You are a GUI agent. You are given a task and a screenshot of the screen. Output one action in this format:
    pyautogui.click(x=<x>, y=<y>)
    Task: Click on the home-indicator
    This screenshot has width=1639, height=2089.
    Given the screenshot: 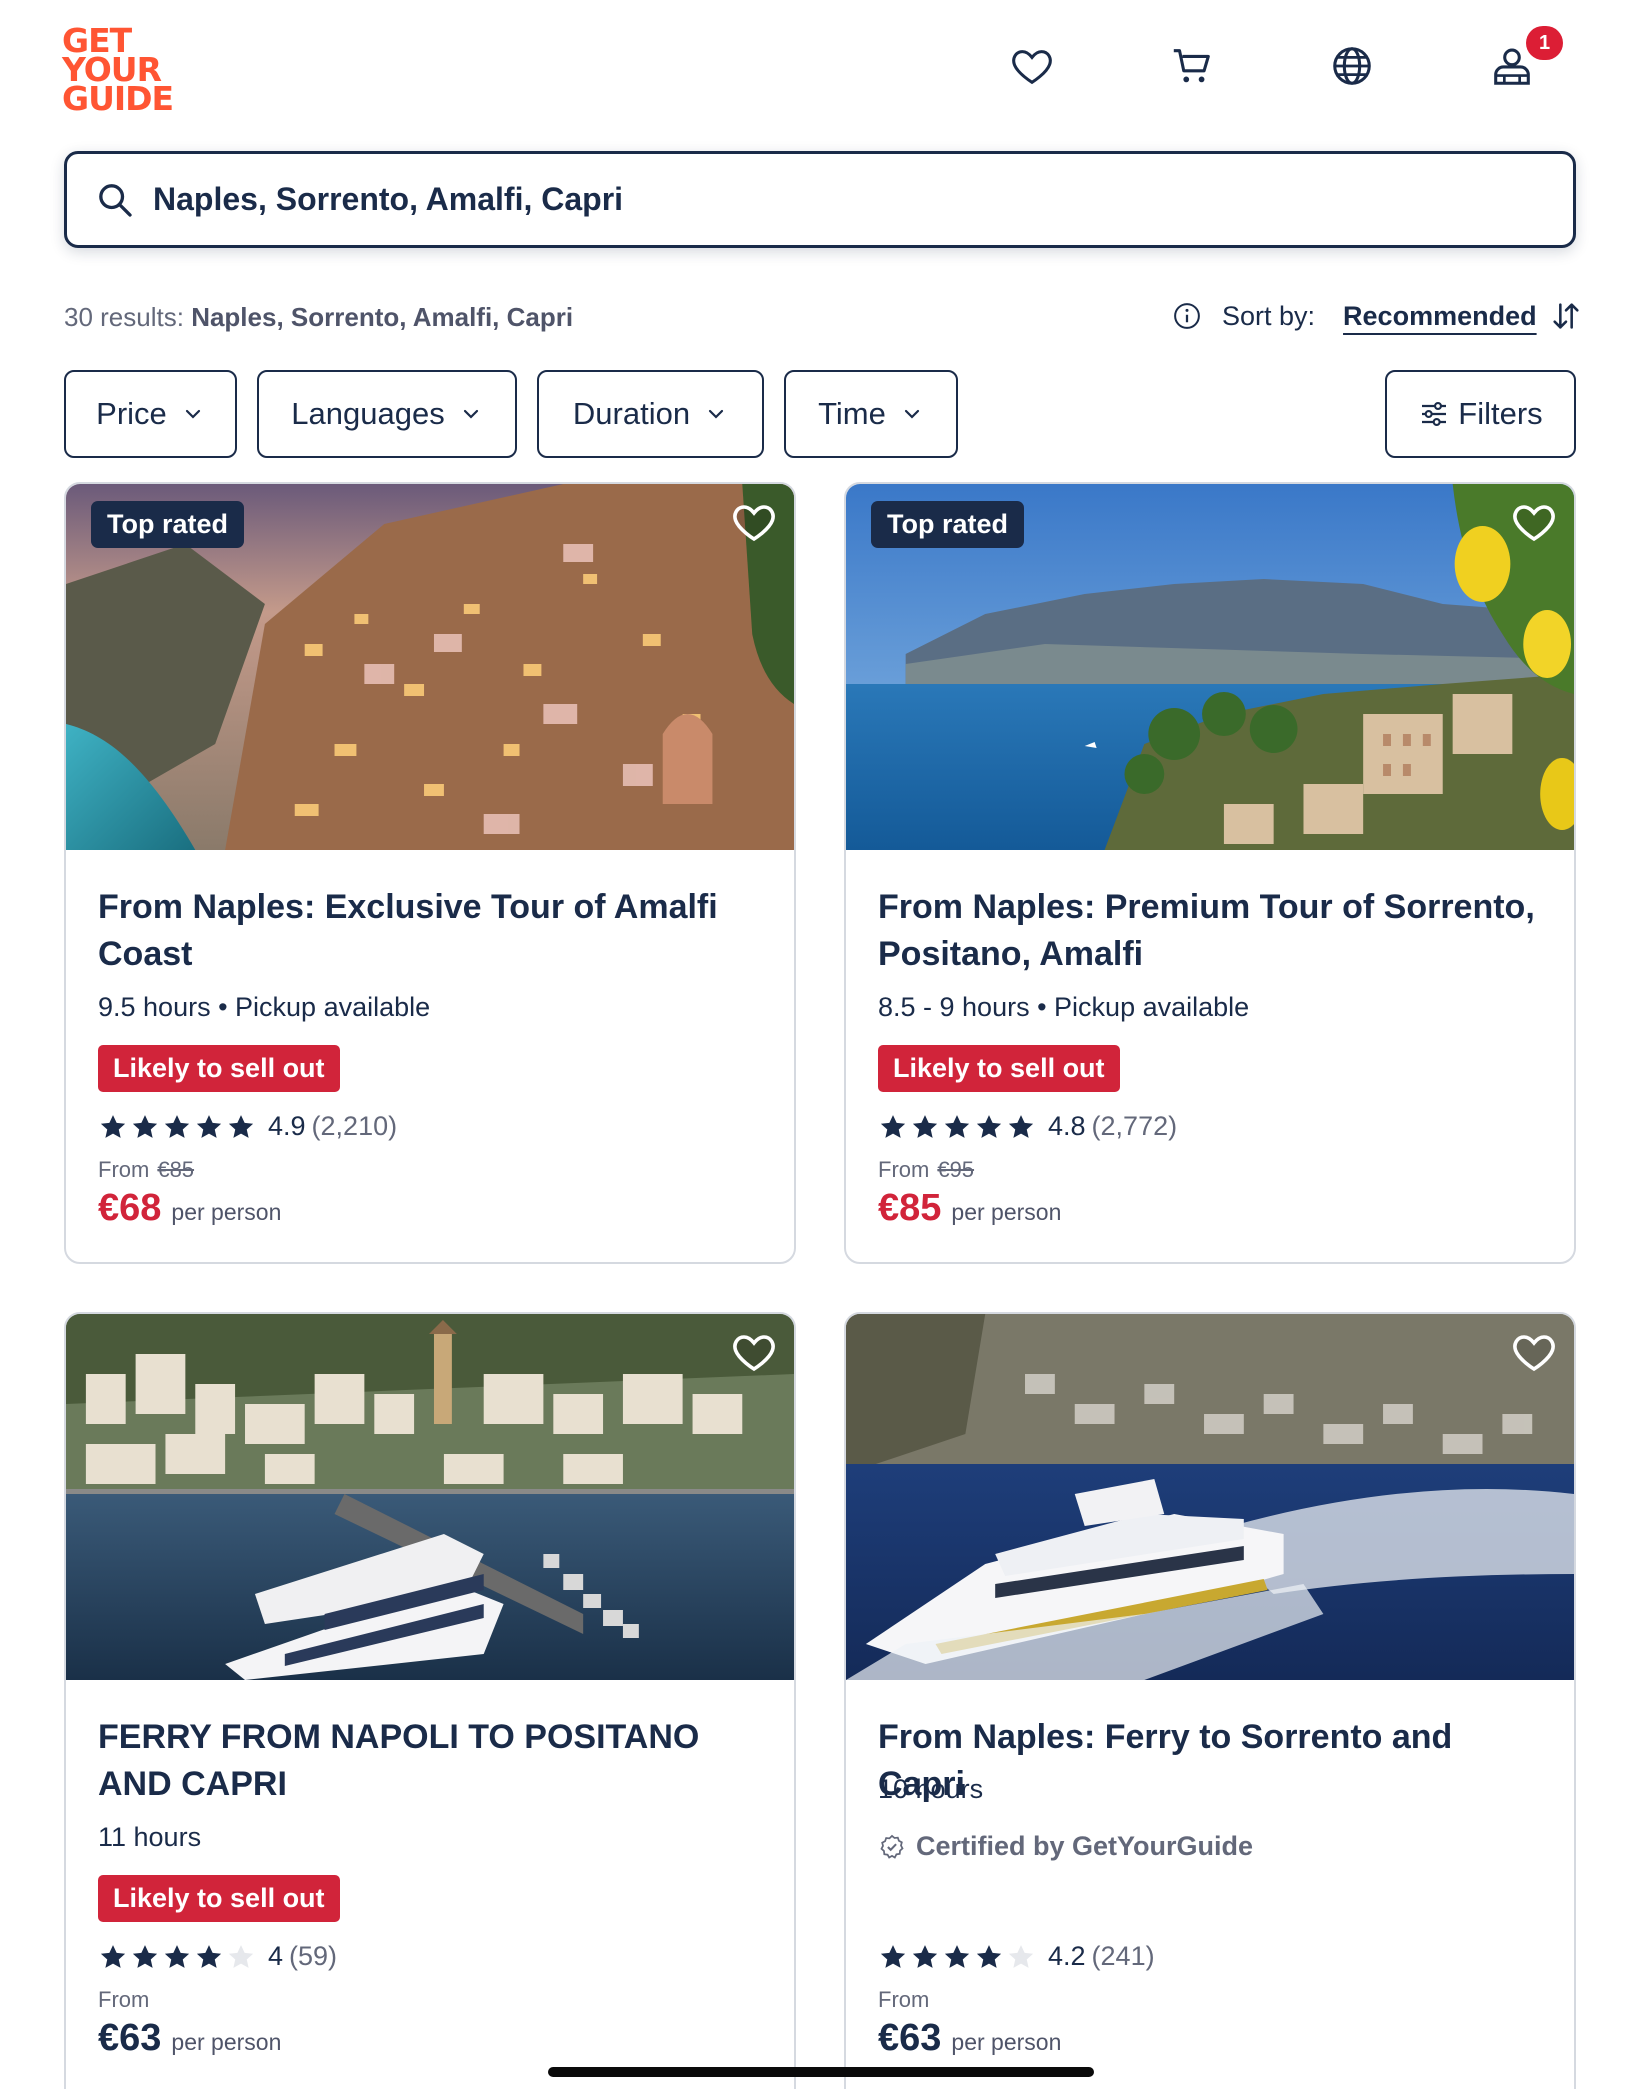 What is the action you would take?
    pyautogui.click(x=821, y=2072)
    